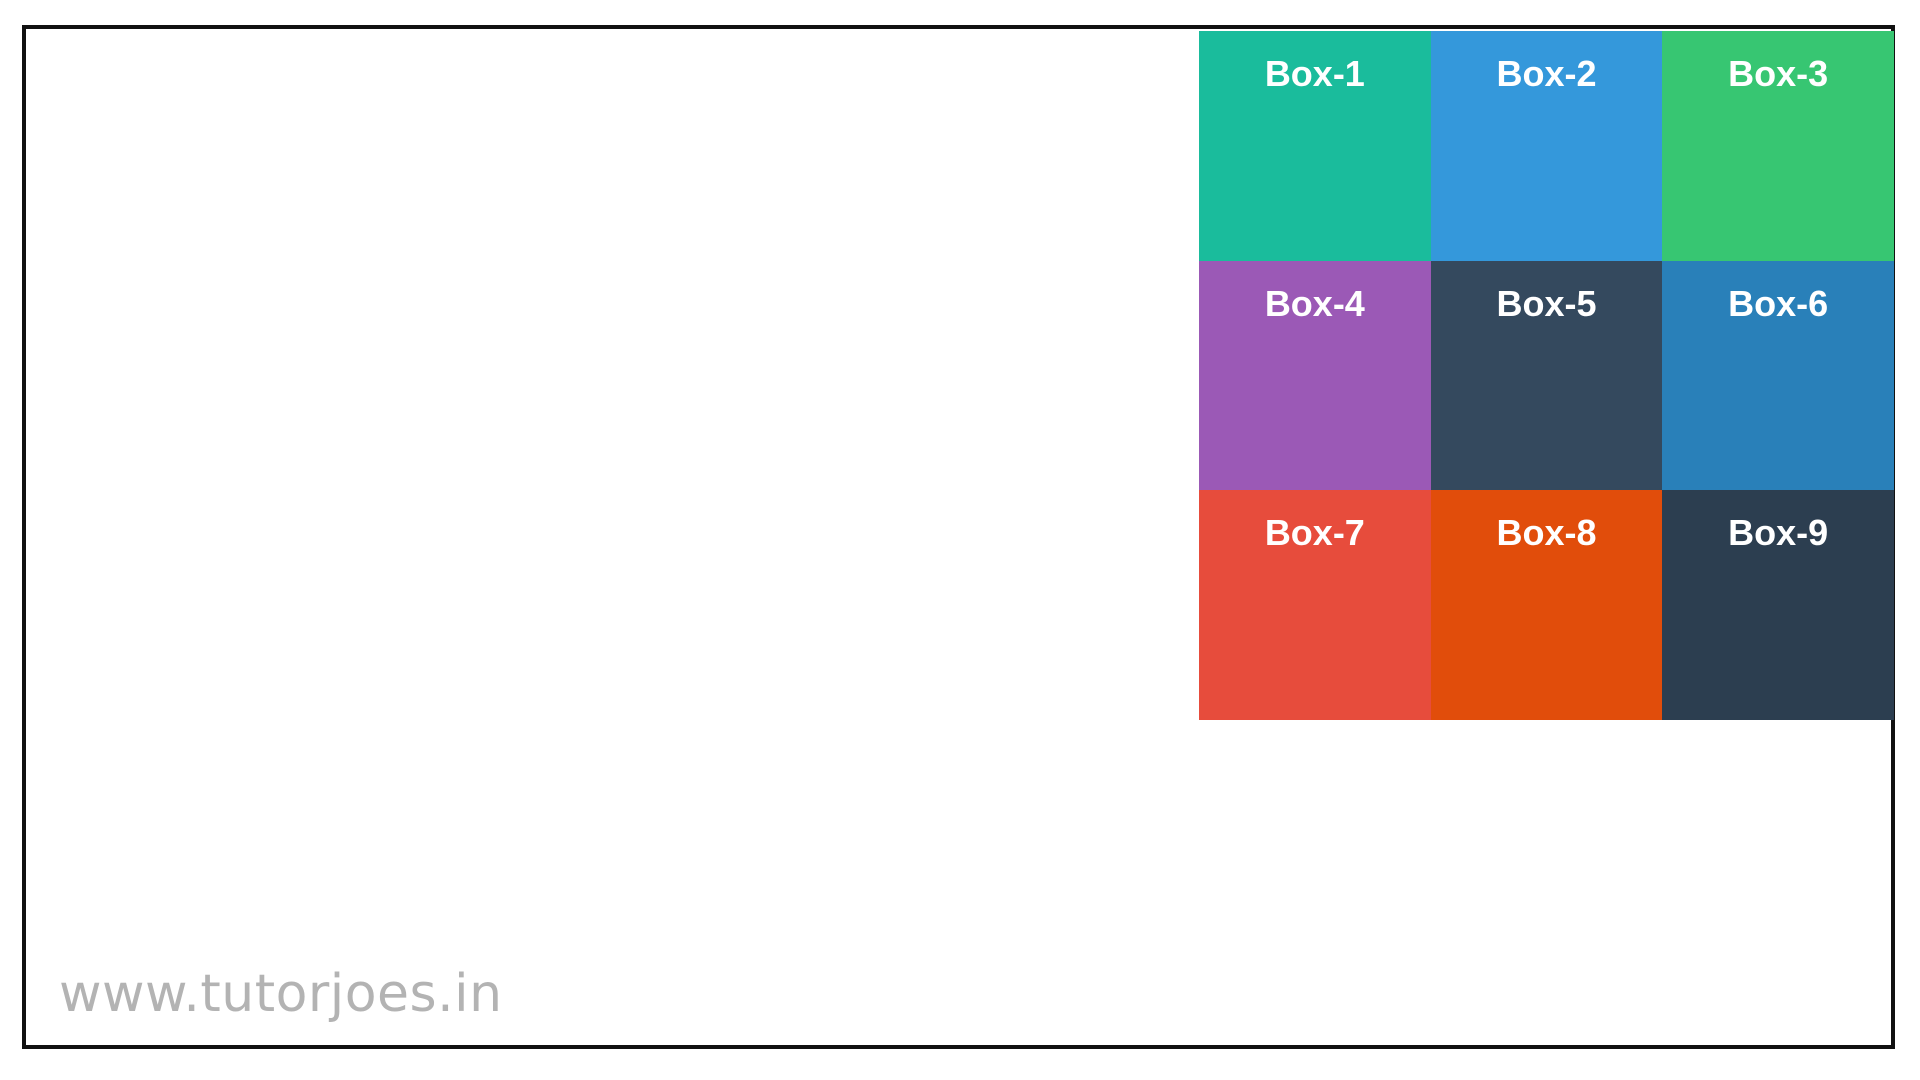 The image size is (1920, 1080). I want to click on box-8: Box-8, so click(1546, 605).